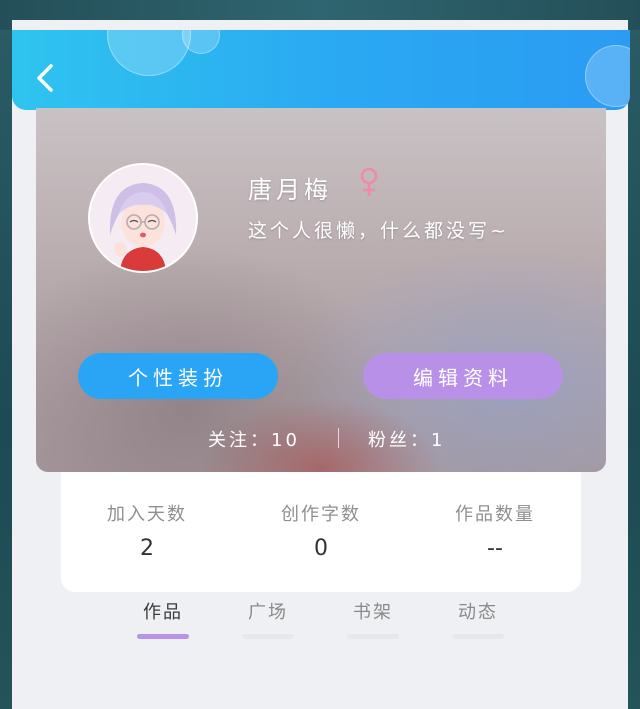 The height and width of the screenshot is (709, 640). Describe the element at coordinates (495, 548) in the screenshot. I see `info-value: --` at that location.